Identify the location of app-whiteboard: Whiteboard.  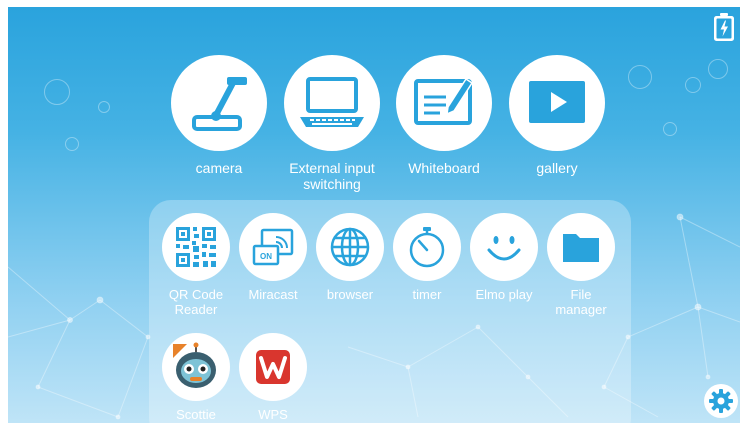
(444, 115).